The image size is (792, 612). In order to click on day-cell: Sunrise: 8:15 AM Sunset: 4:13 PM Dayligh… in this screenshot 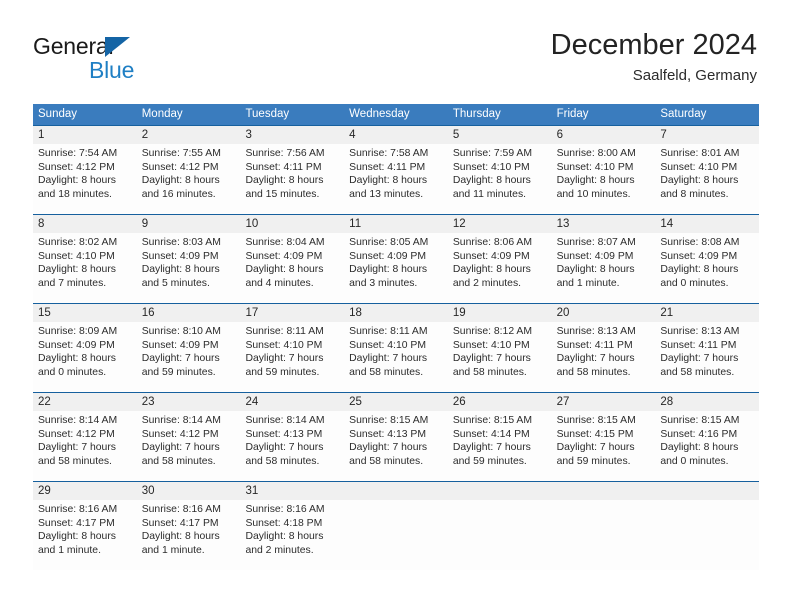, I will do `click(396, 446)`.